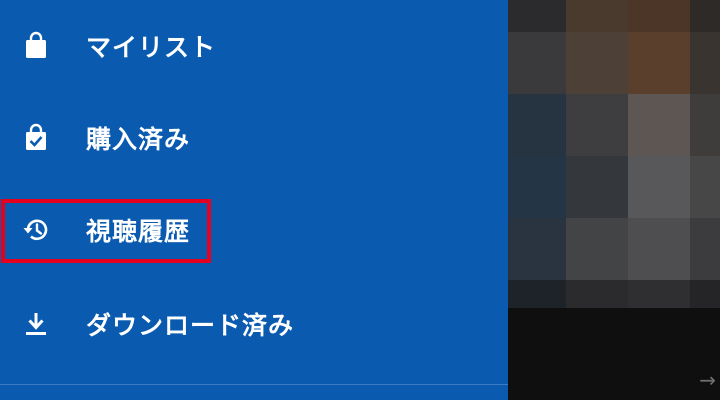  What do you see at coordinates (254, 46) in the screenshot?
I see `menu-item-mylist: マイリスト` at bounding box center [254, 46].